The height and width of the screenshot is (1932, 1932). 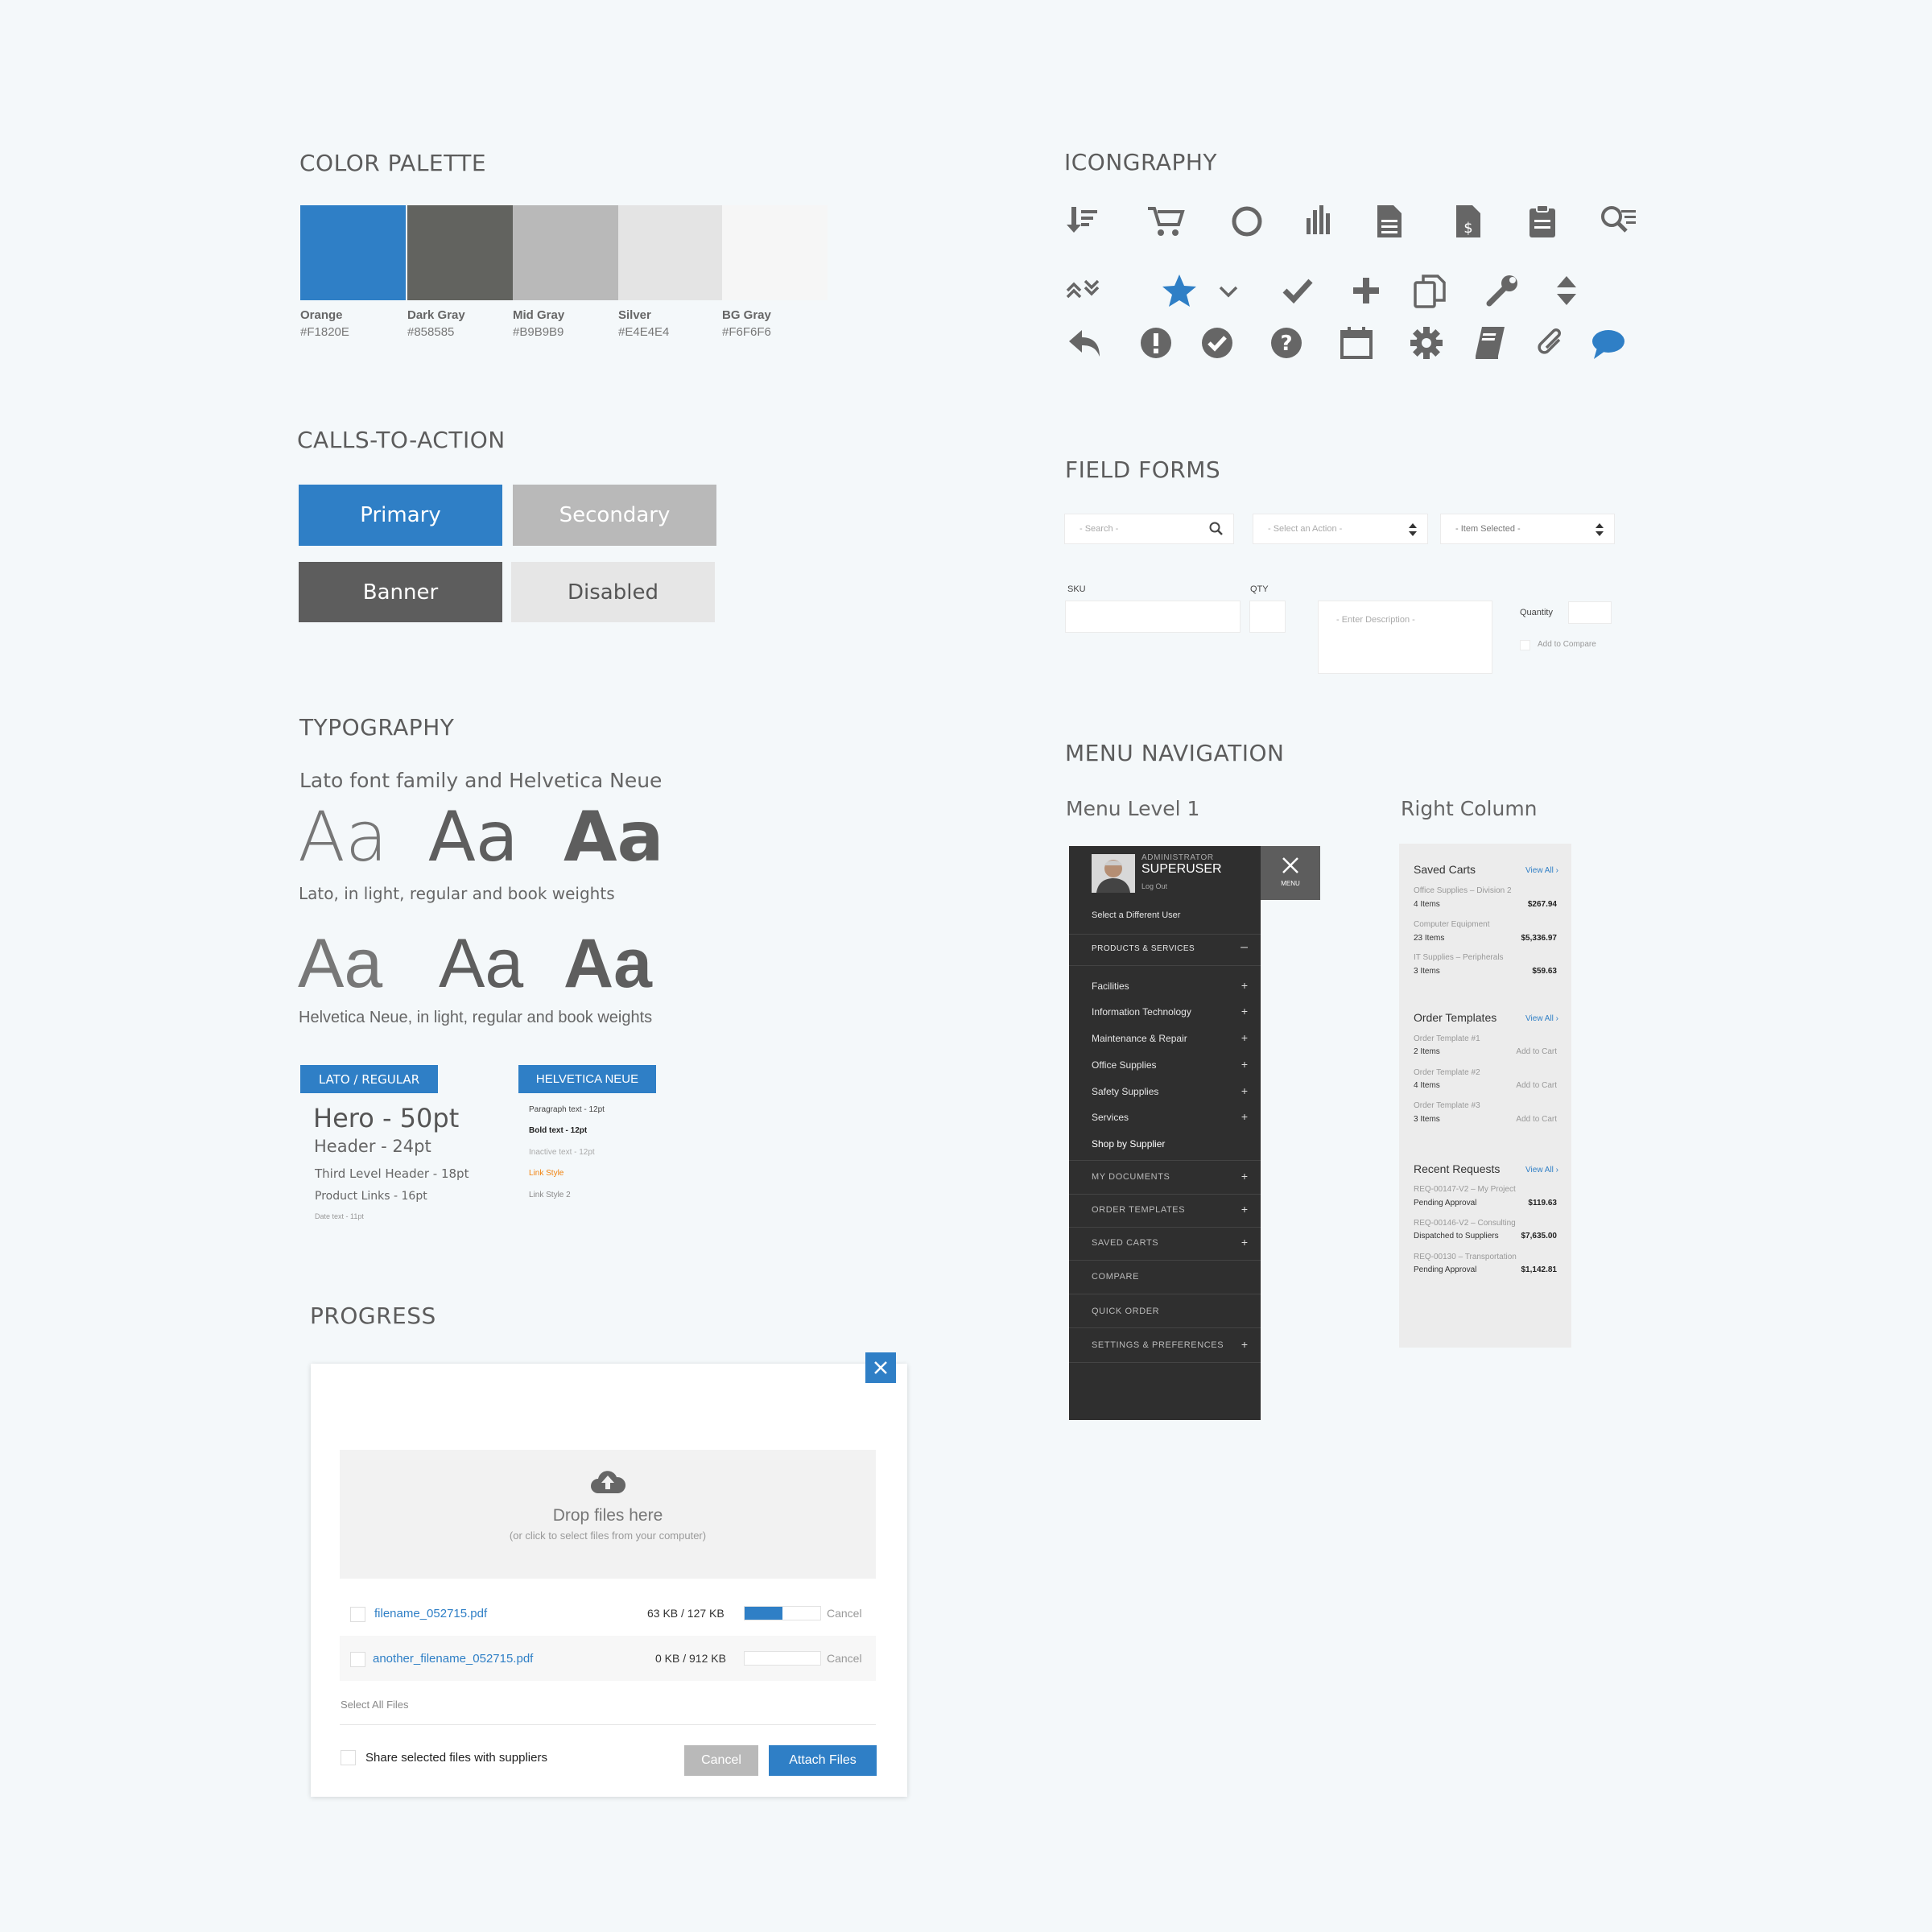 What do you see at coordinates (1566, 290) in the screenshot?
I see `sort-updown-icon` at bounding box center [1566, 290].